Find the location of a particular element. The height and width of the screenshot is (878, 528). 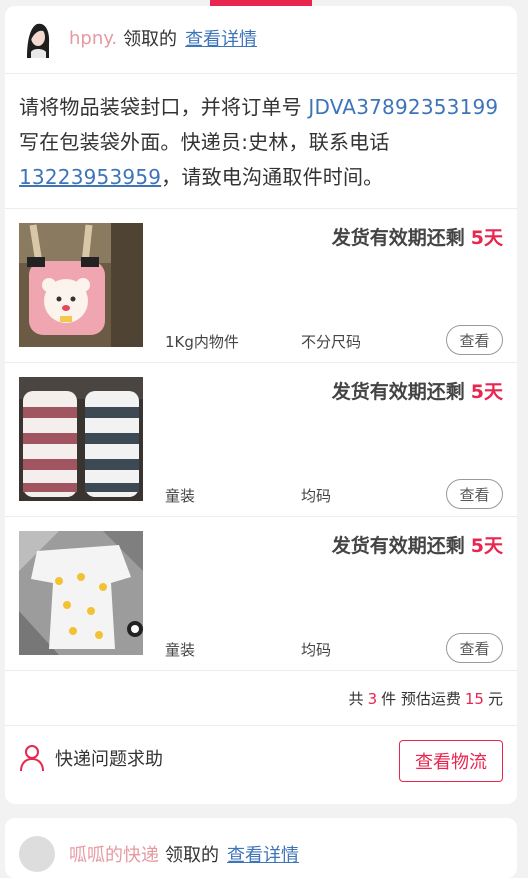

summary-suffix: 元 is located at coordinates (495, 699).